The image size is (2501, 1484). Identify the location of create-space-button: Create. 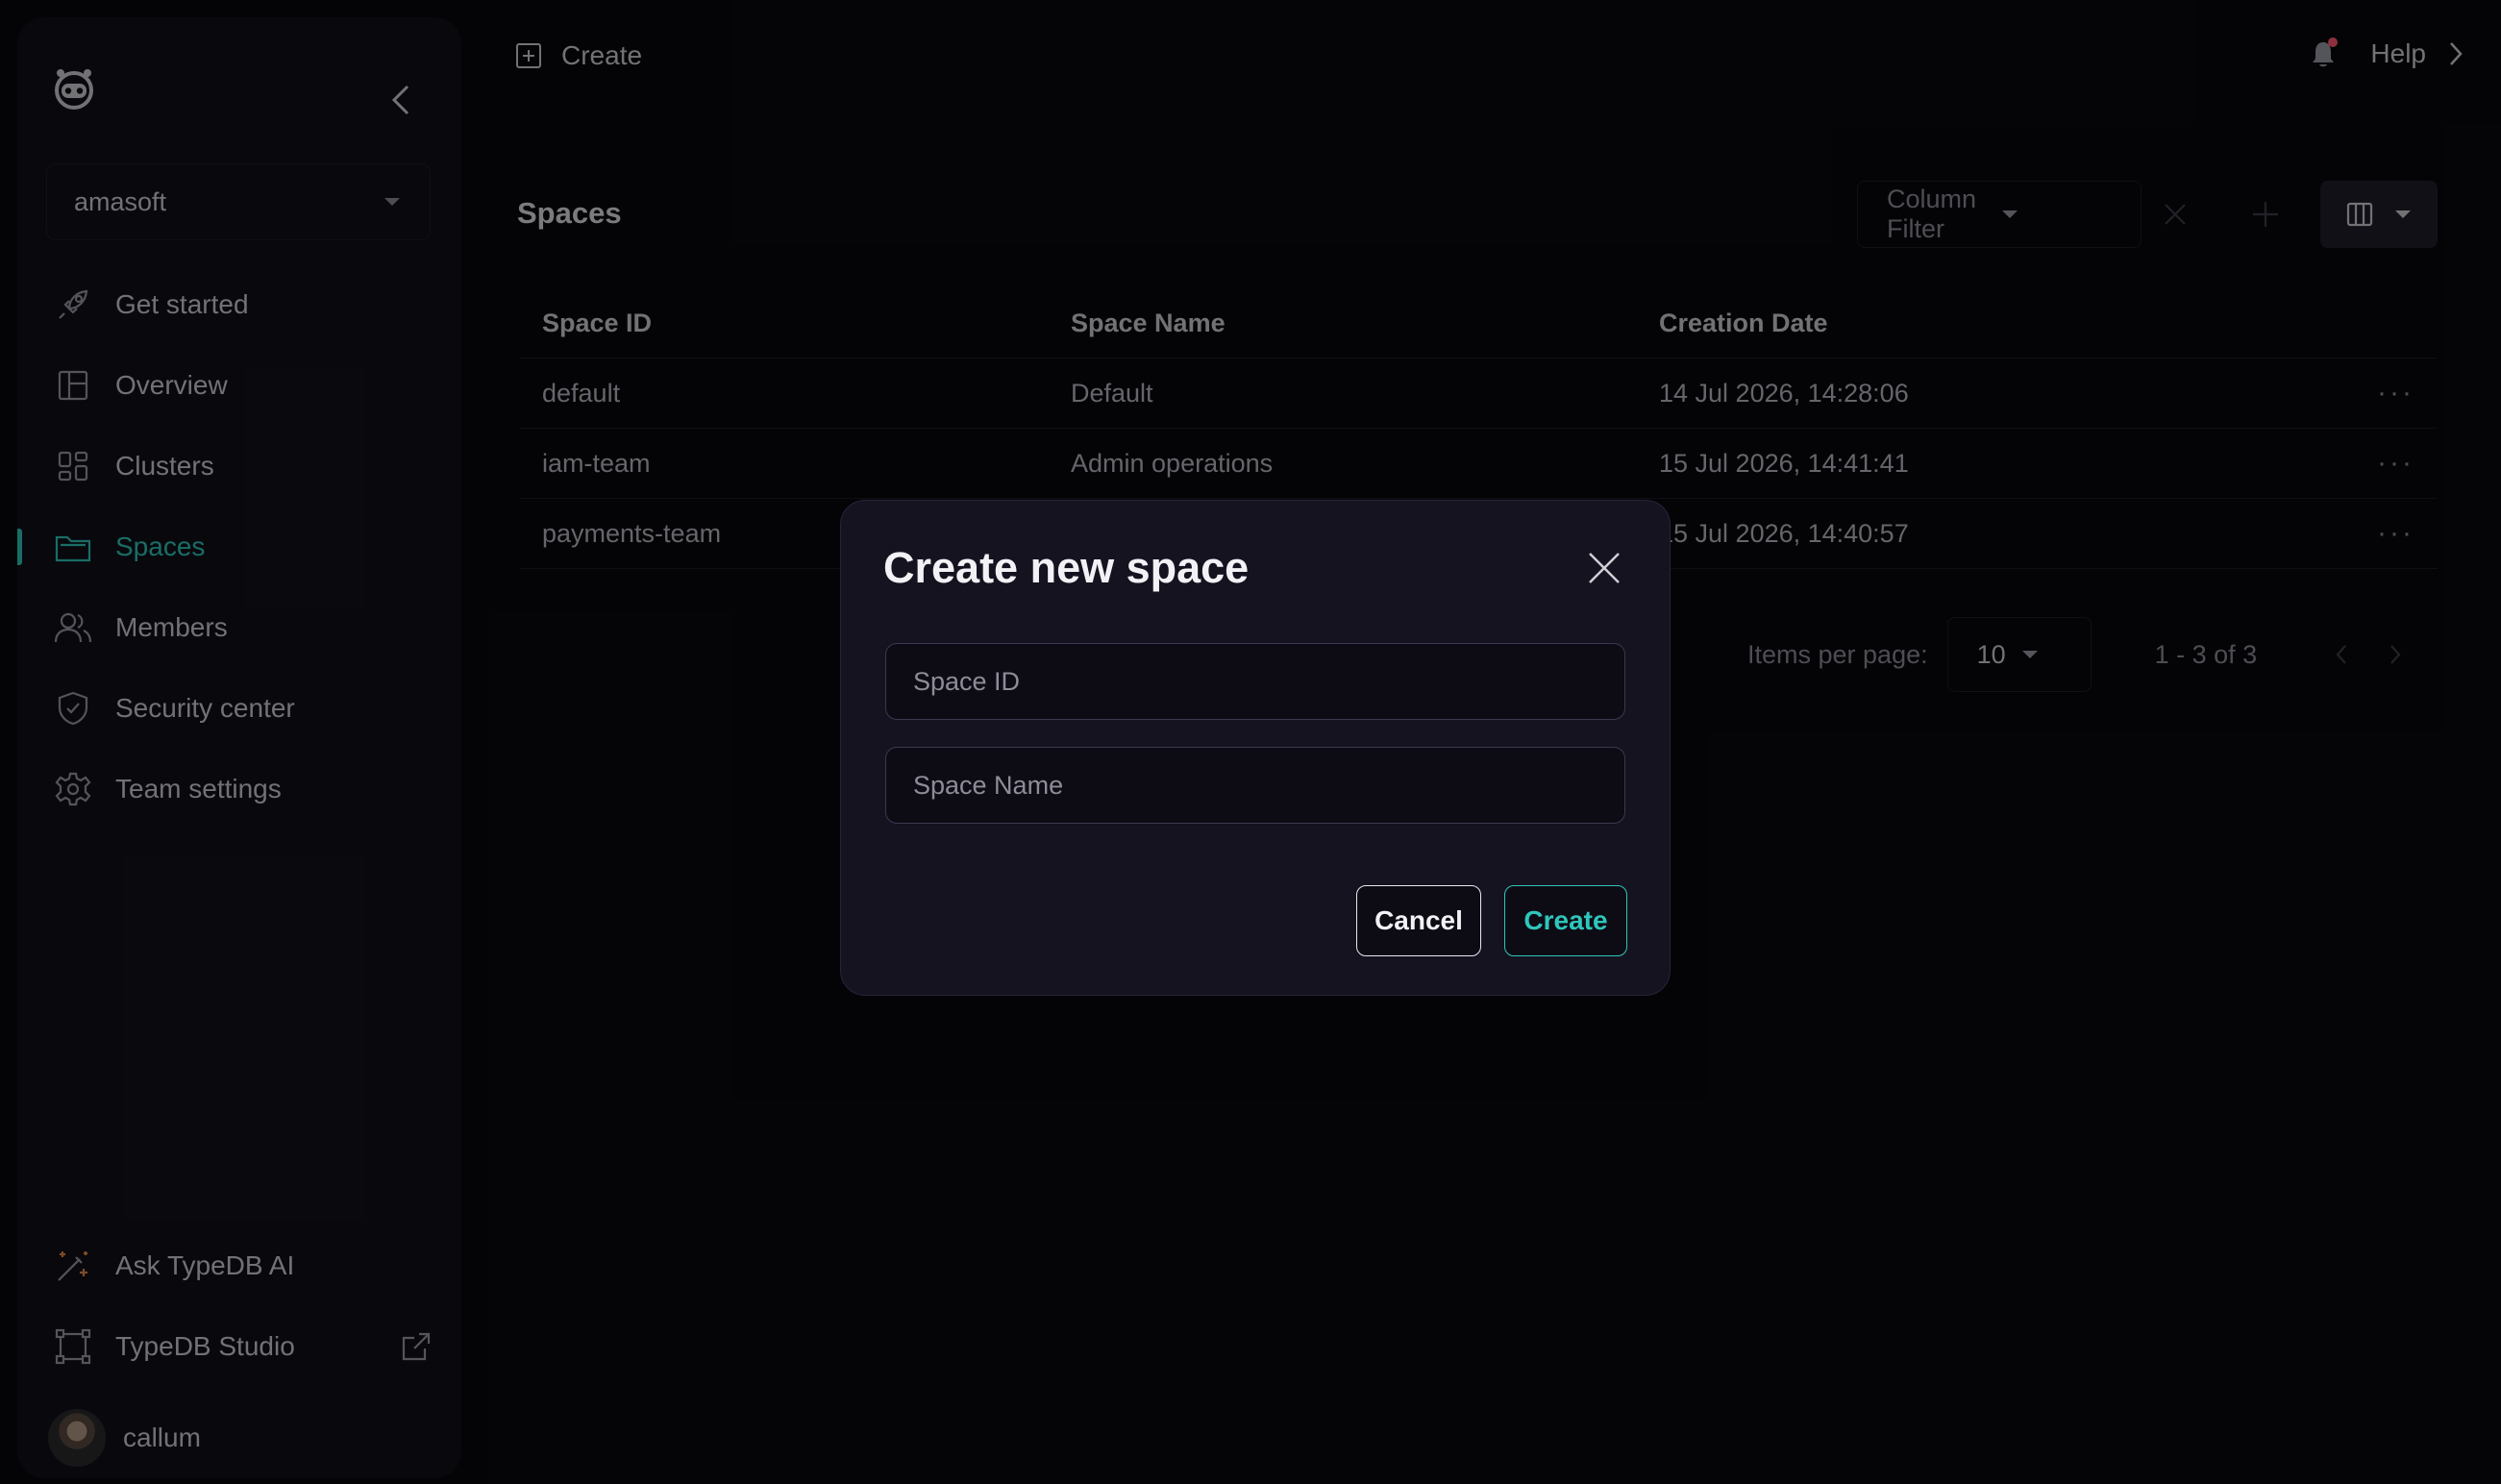
(1565, 920).